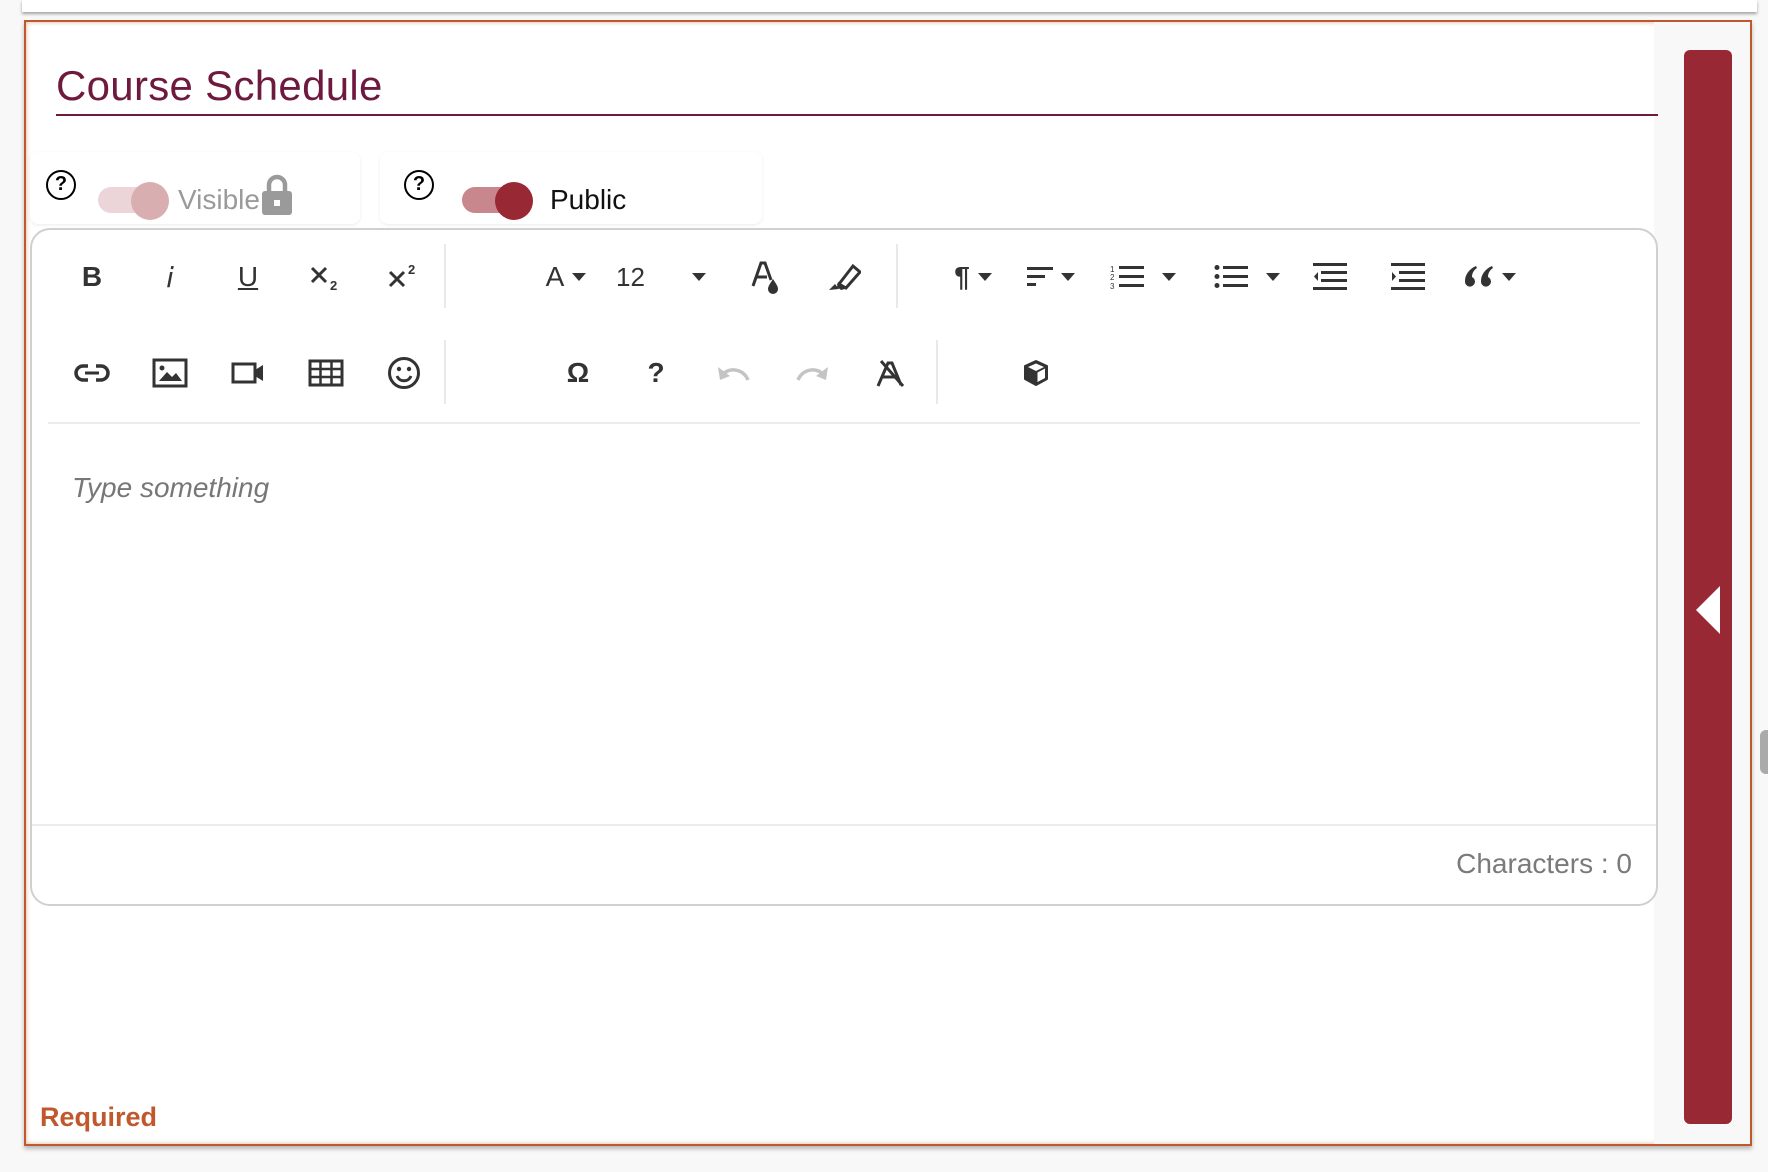 The width and height of the screenshot is (1768, 1172). What do you see at coordinates (844, 825) in the screenshot?
I see `footer-divider` at bounding box center [844, 825].